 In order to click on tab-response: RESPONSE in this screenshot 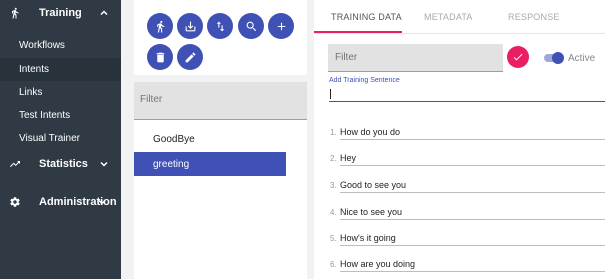, I will do `click(534, 17)`.